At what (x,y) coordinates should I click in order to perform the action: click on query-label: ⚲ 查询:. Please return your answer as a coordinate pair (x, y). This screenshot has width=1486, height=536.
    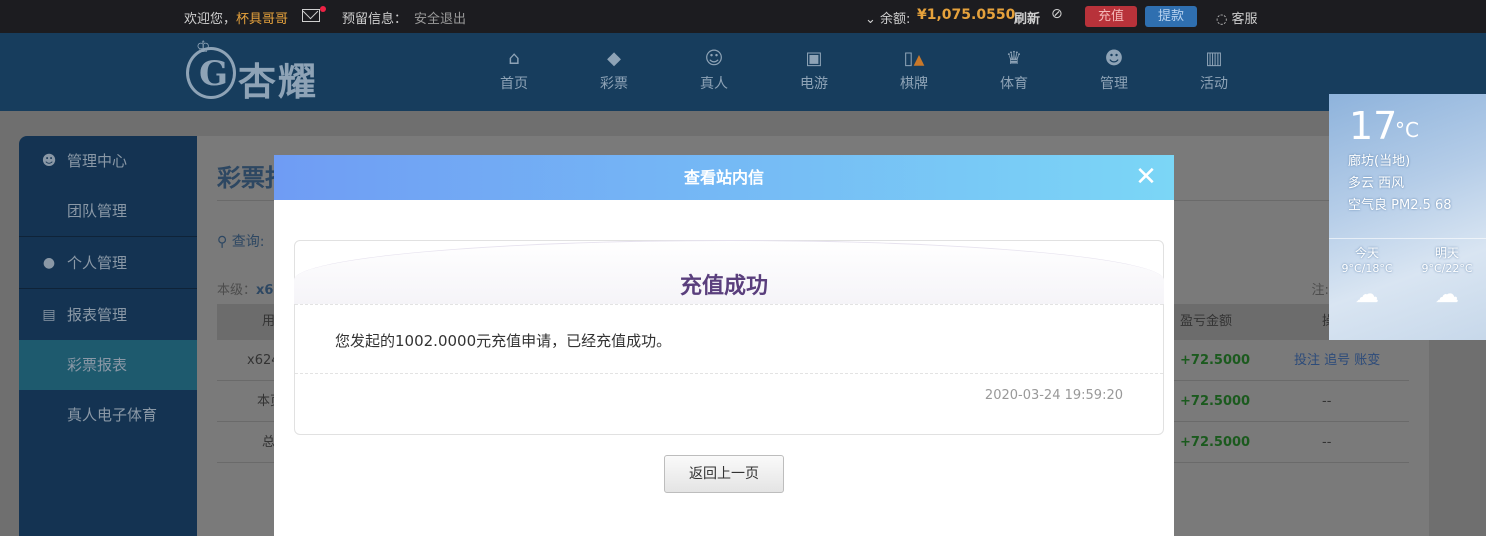
    Looking at the image, I should click on (240, 241).